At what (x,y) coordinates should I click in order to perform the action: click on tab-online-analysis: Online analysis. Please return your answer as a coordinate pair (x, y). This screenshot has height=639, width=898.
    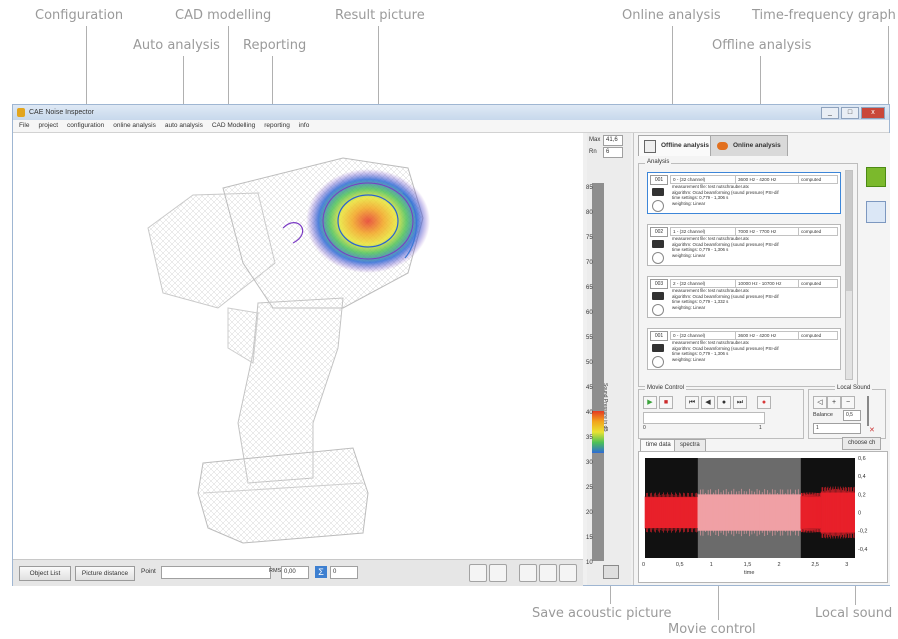
    Looking at the image, I should click on (749, 145).